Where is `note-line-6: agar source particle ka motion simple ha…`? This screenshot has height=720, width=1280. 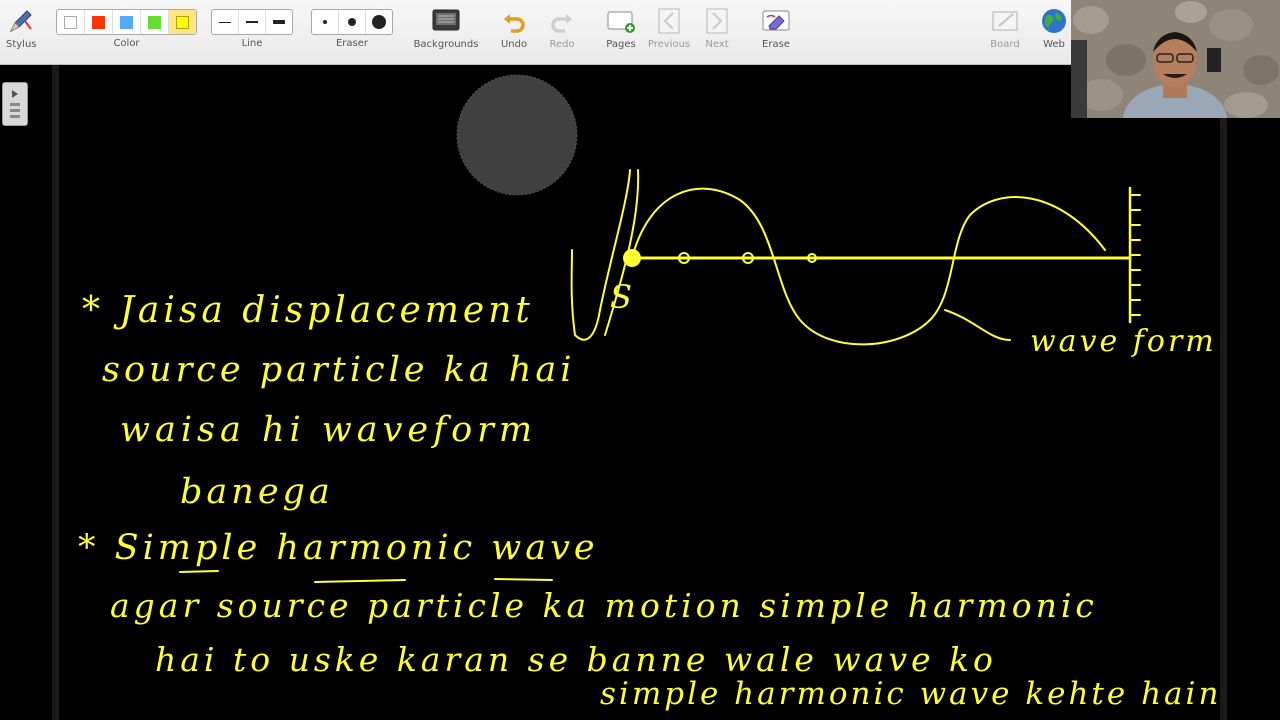 note-line-6: agar source particle ka motion simple ha… is located at coordinates (604, 605).